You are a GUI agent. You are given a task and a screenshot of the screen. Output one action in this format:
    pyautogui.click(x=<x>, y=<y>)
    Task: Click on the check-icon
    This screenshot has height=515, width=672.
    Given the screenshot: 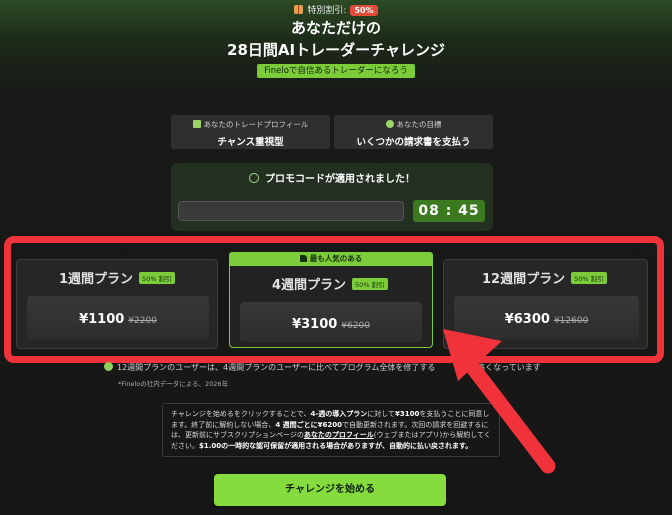 What is the action you would take?
    pyautogui.click(x=108, y=366)
    